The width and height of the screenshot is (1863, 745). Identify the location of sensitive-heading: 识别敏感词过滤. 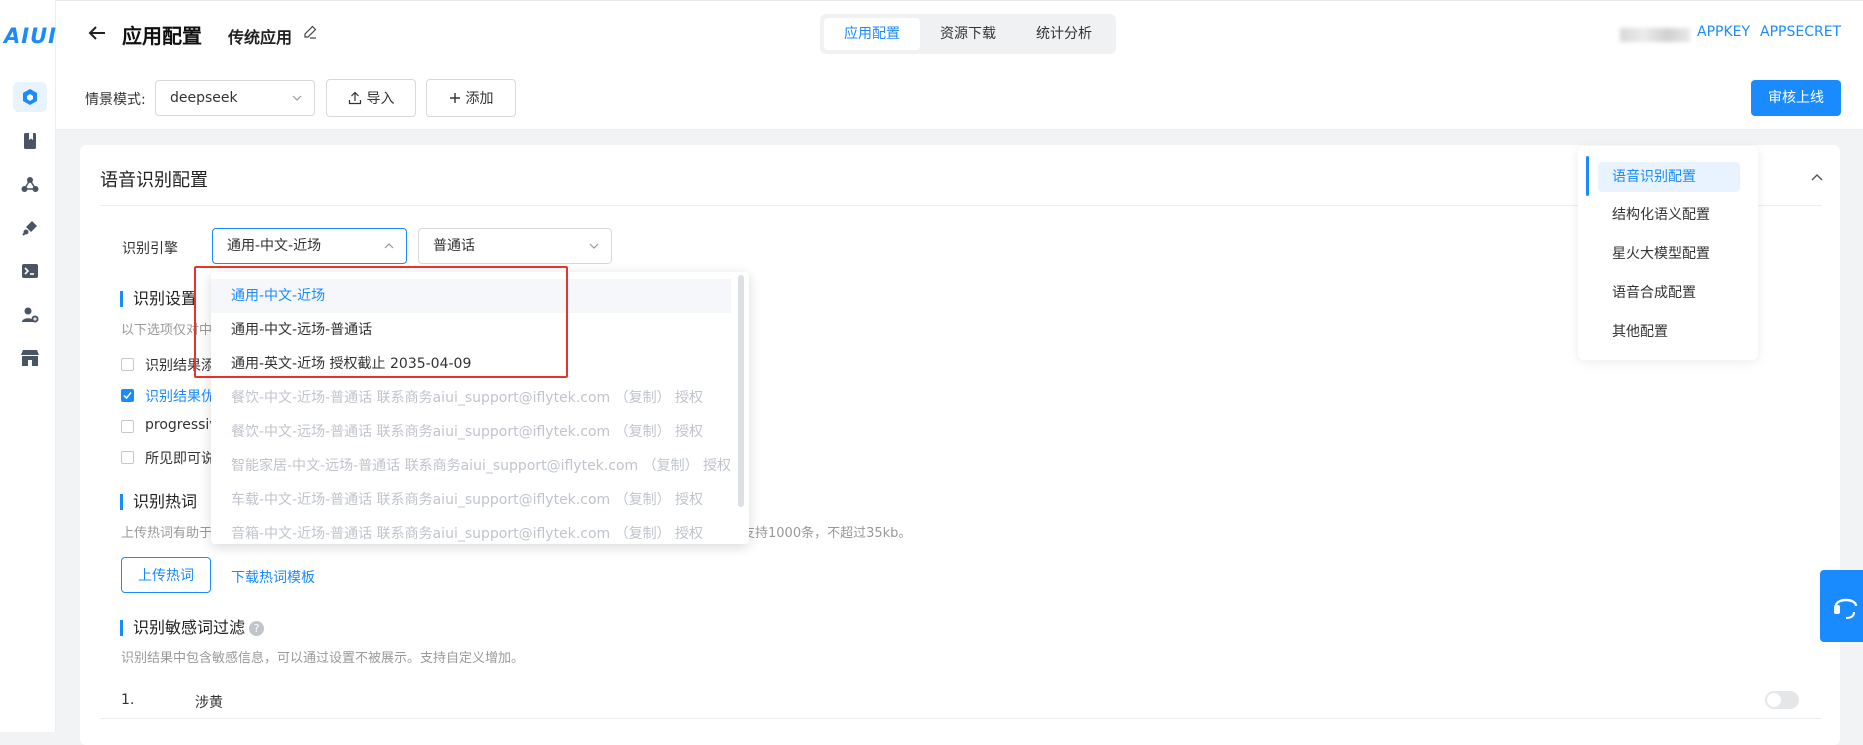
(182, 628).